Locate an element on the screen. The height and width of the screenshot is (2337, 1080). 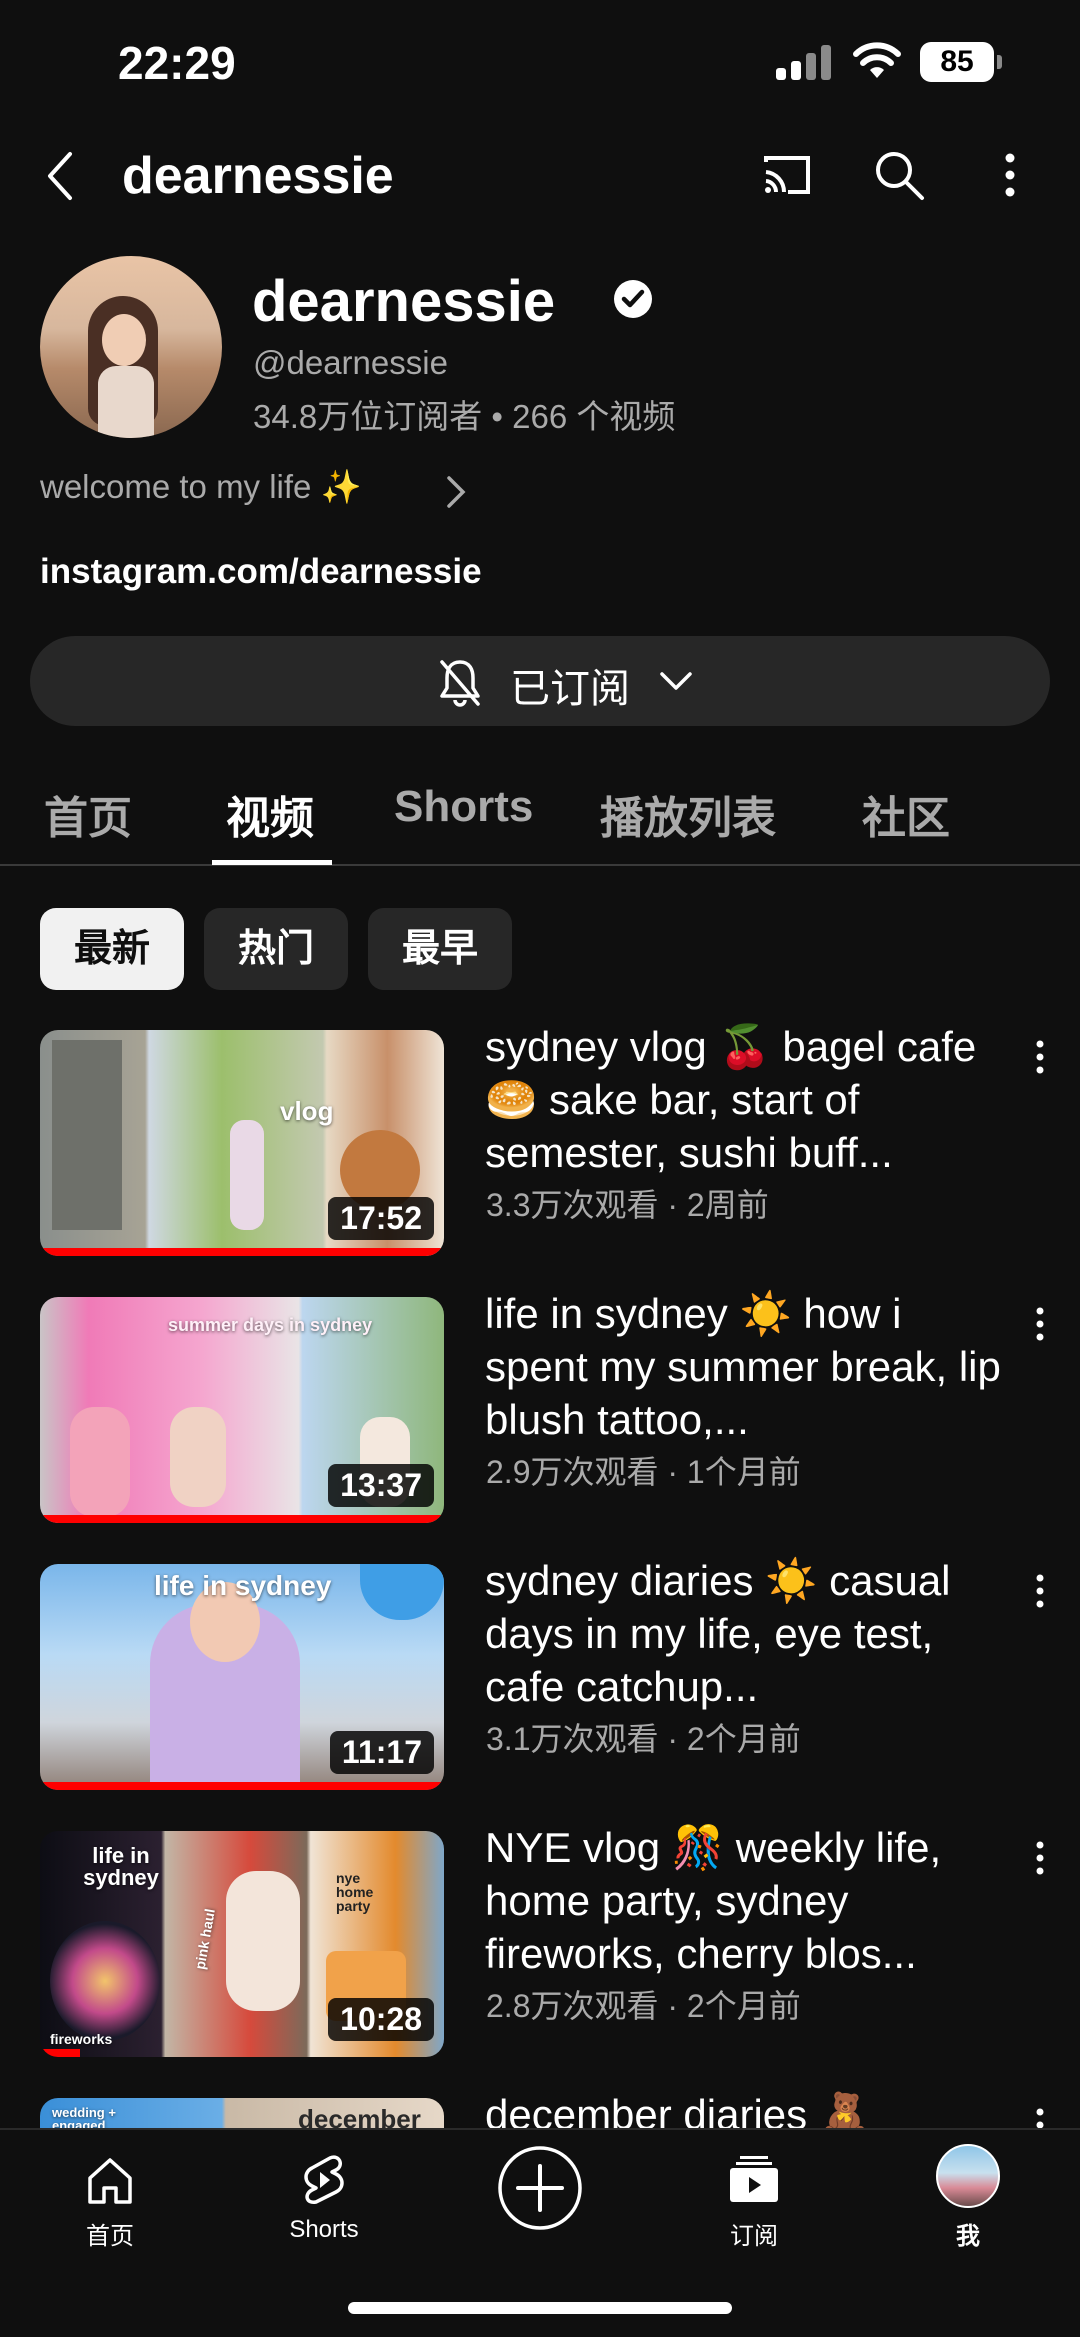
channel-handle: @dearnessie is located at coordinates (350, 362).